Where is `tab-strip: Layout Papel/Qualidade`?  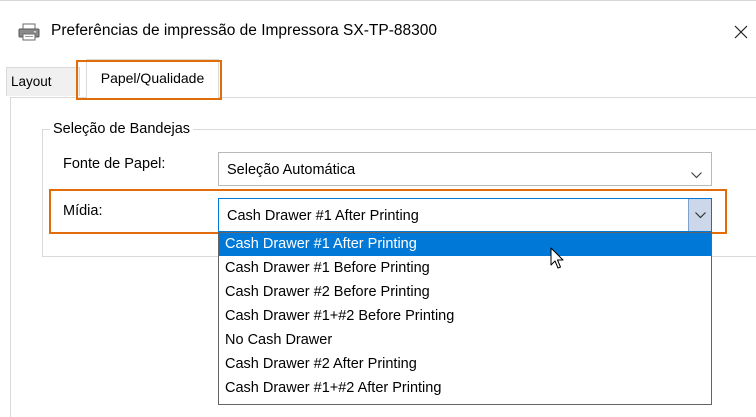 tab-strip: Layout Papel/Qualidade is located at coordinates (378, 77).